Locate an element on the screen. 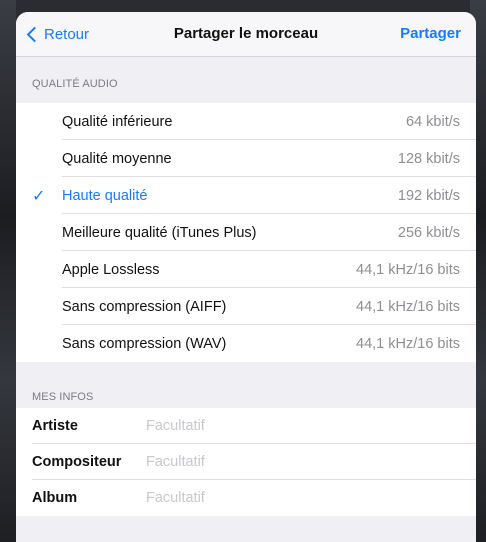  chevron-left-icon is located at coordinates (34, 34).